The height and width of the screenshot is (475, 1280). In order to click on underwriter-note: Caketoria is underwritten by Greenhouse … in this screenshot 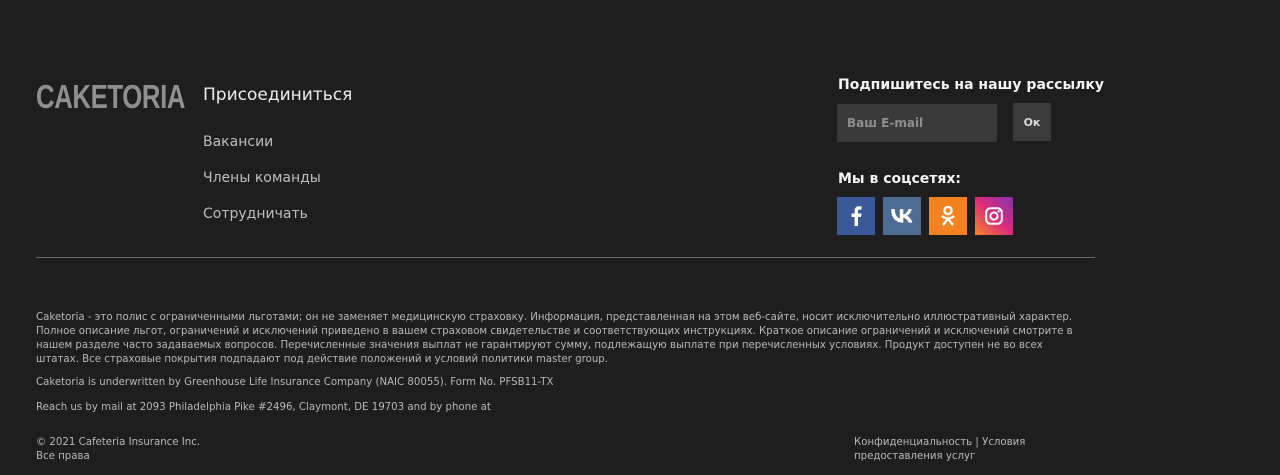, I will do `click(295, 382)`.